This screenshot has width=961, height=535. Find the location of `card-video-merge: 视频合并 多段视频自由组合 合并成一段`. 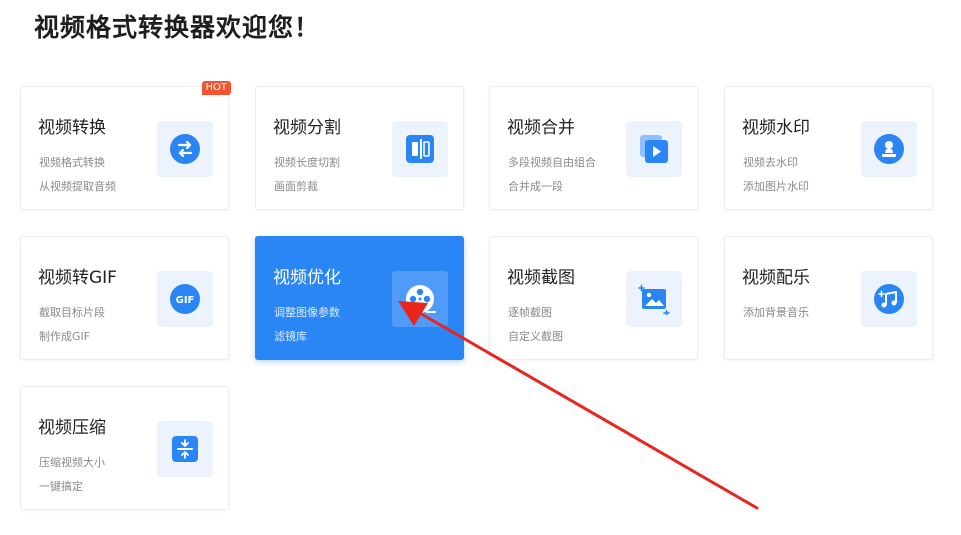

card-video-merge: 视频合并 多段视频自由组合 合并成一段 is located at coordinates (593, 148).